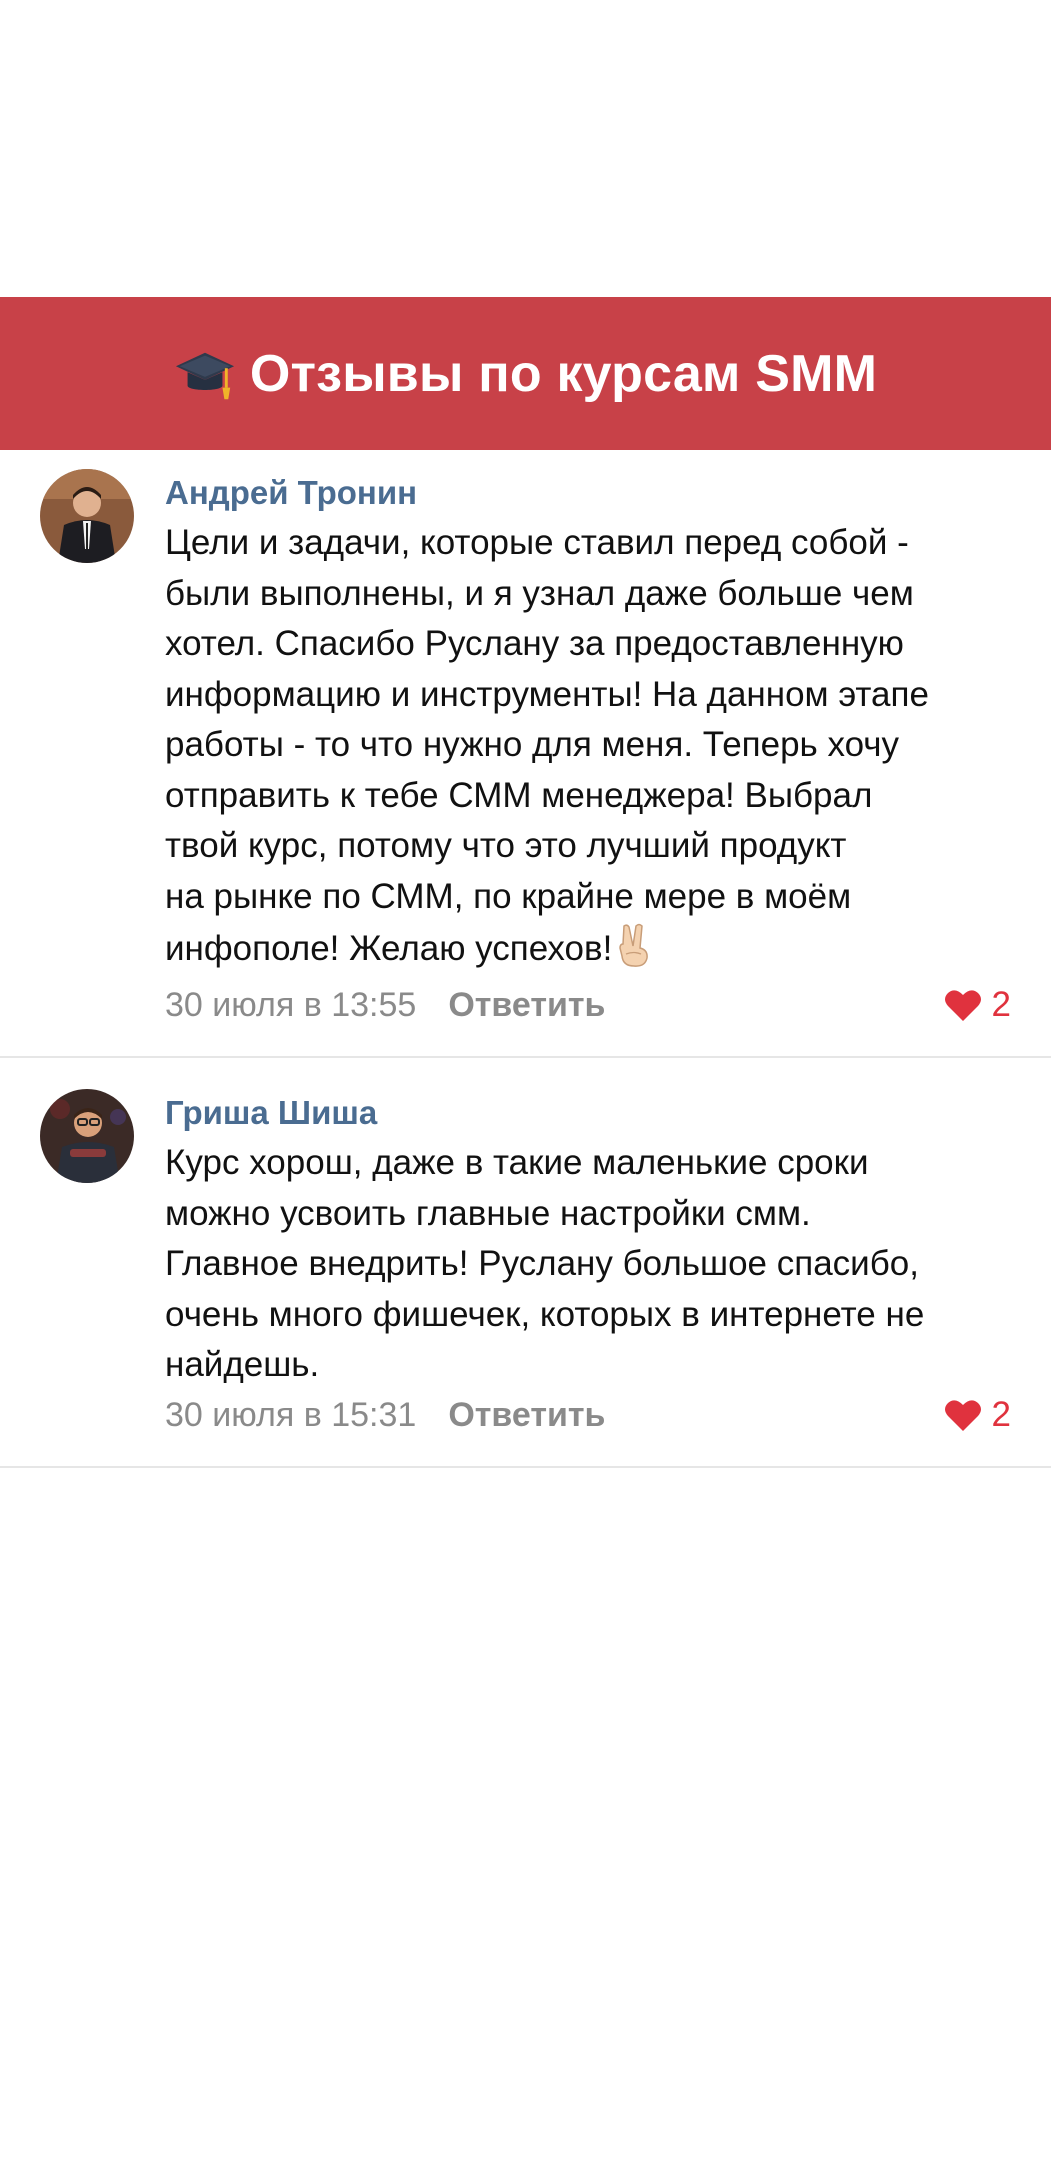 The height and width of the screenshot is (2160, 1051). I want to click on header-content: Отзывы по курсам SMM, so click(525, 374).